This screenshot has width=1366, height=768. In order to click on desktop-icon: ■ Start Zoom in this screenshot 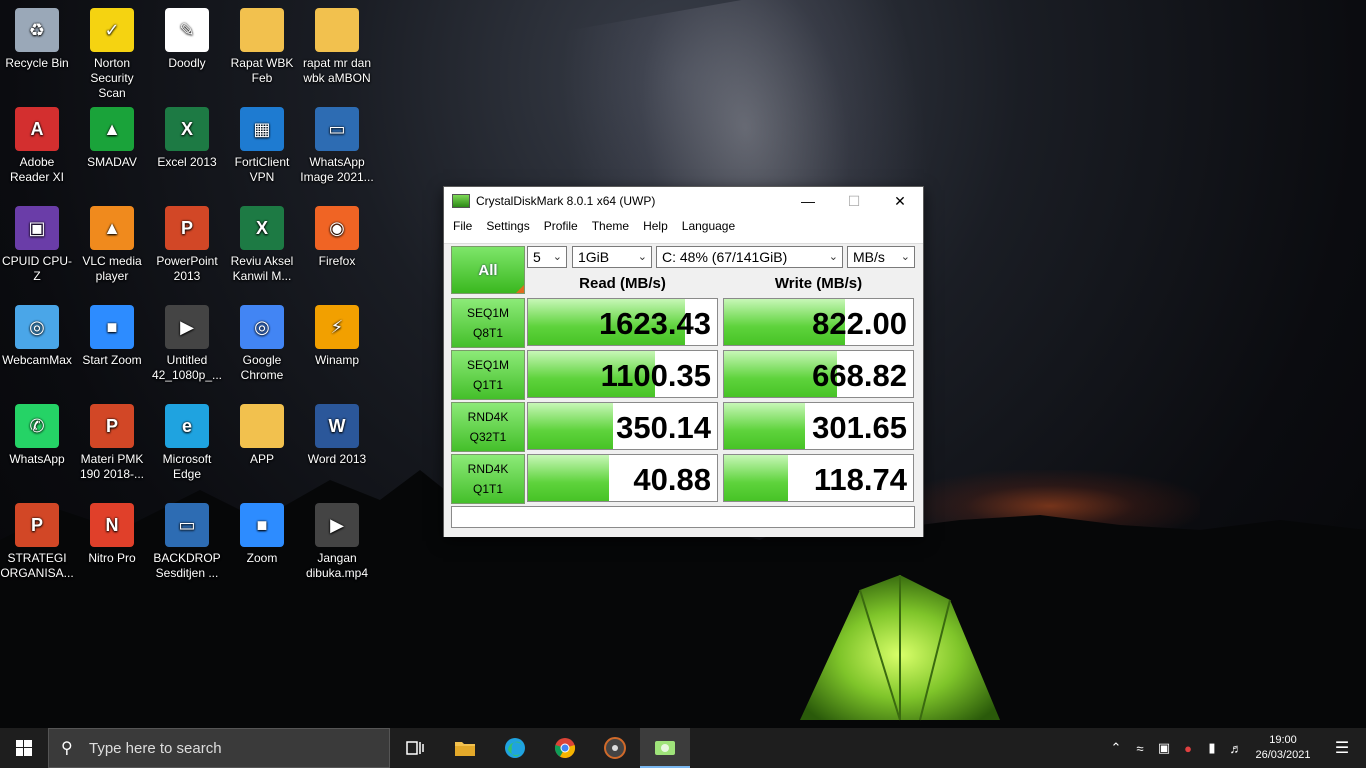, I will do `click(112, 336)`.